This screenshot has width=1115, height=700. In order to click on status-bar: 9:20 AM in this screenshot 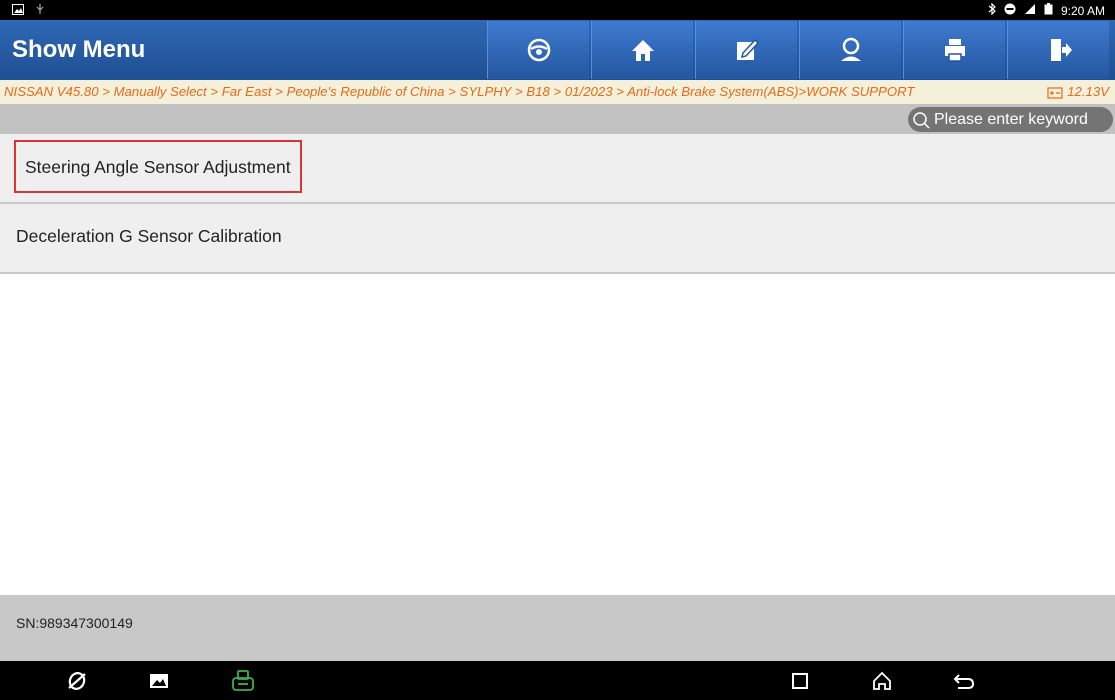, I will do `click(557, 10)`.